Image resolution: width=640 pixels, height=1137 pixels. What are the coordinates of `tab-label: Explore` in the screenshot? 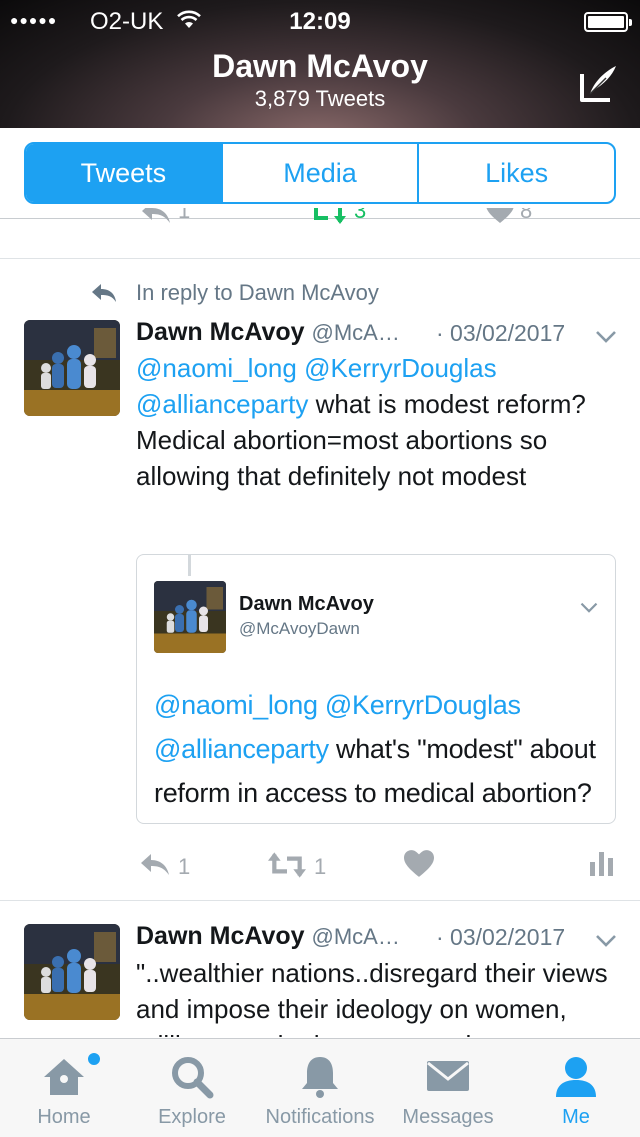 It's located at (192, 1117).